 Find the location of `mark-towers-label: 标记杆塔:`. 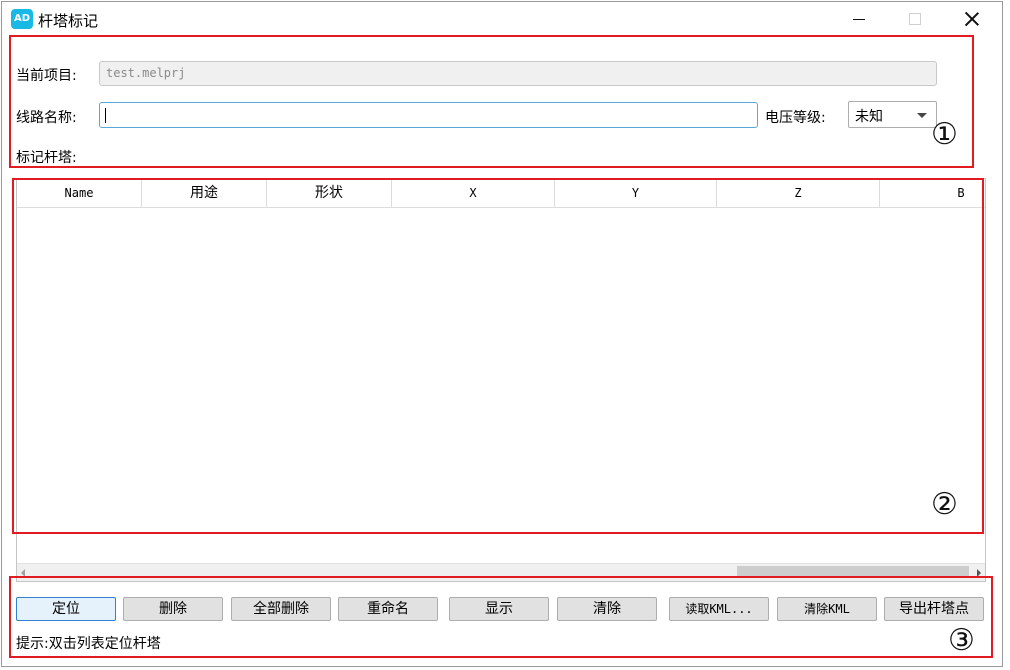

mark-towers-label: 标记杆塔: is located at coordinates (46, 158).